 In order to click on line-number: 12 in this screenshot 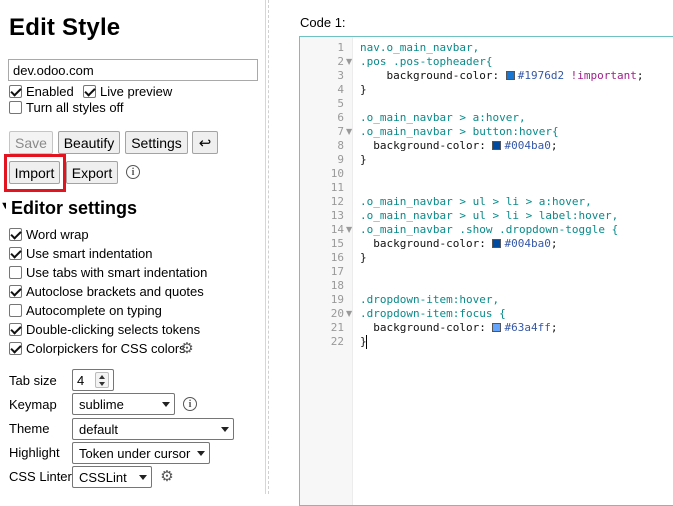, I will do `click(337, 201)`.